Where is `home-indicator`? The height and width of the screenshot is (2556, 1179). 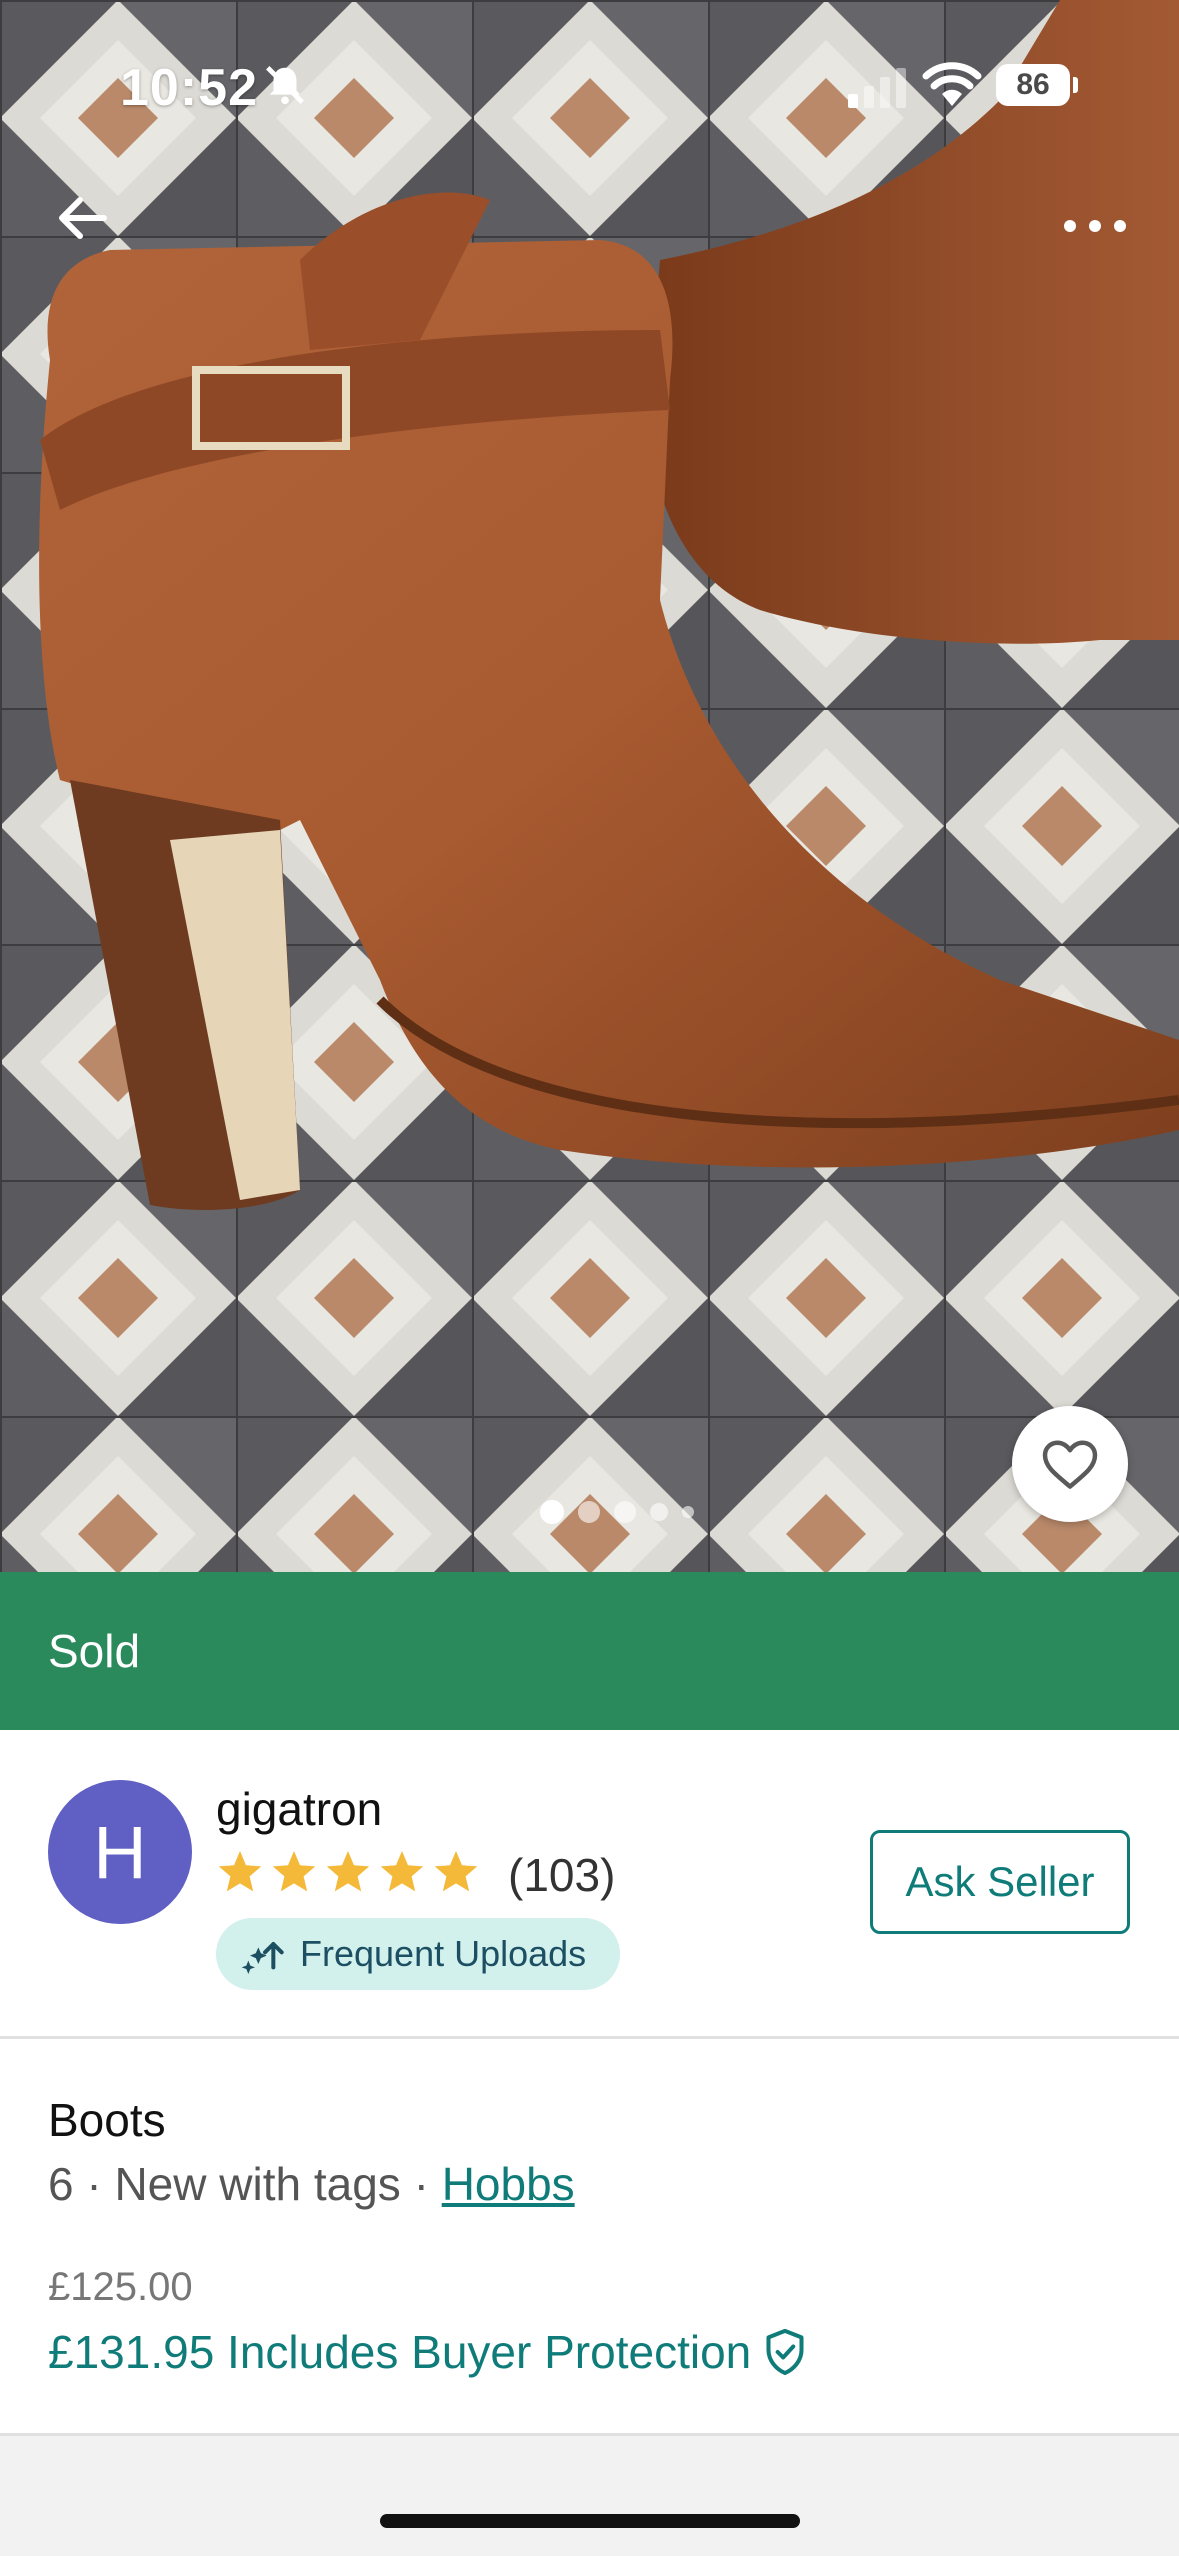 home-indicator is located at coordinates (590, 2521).